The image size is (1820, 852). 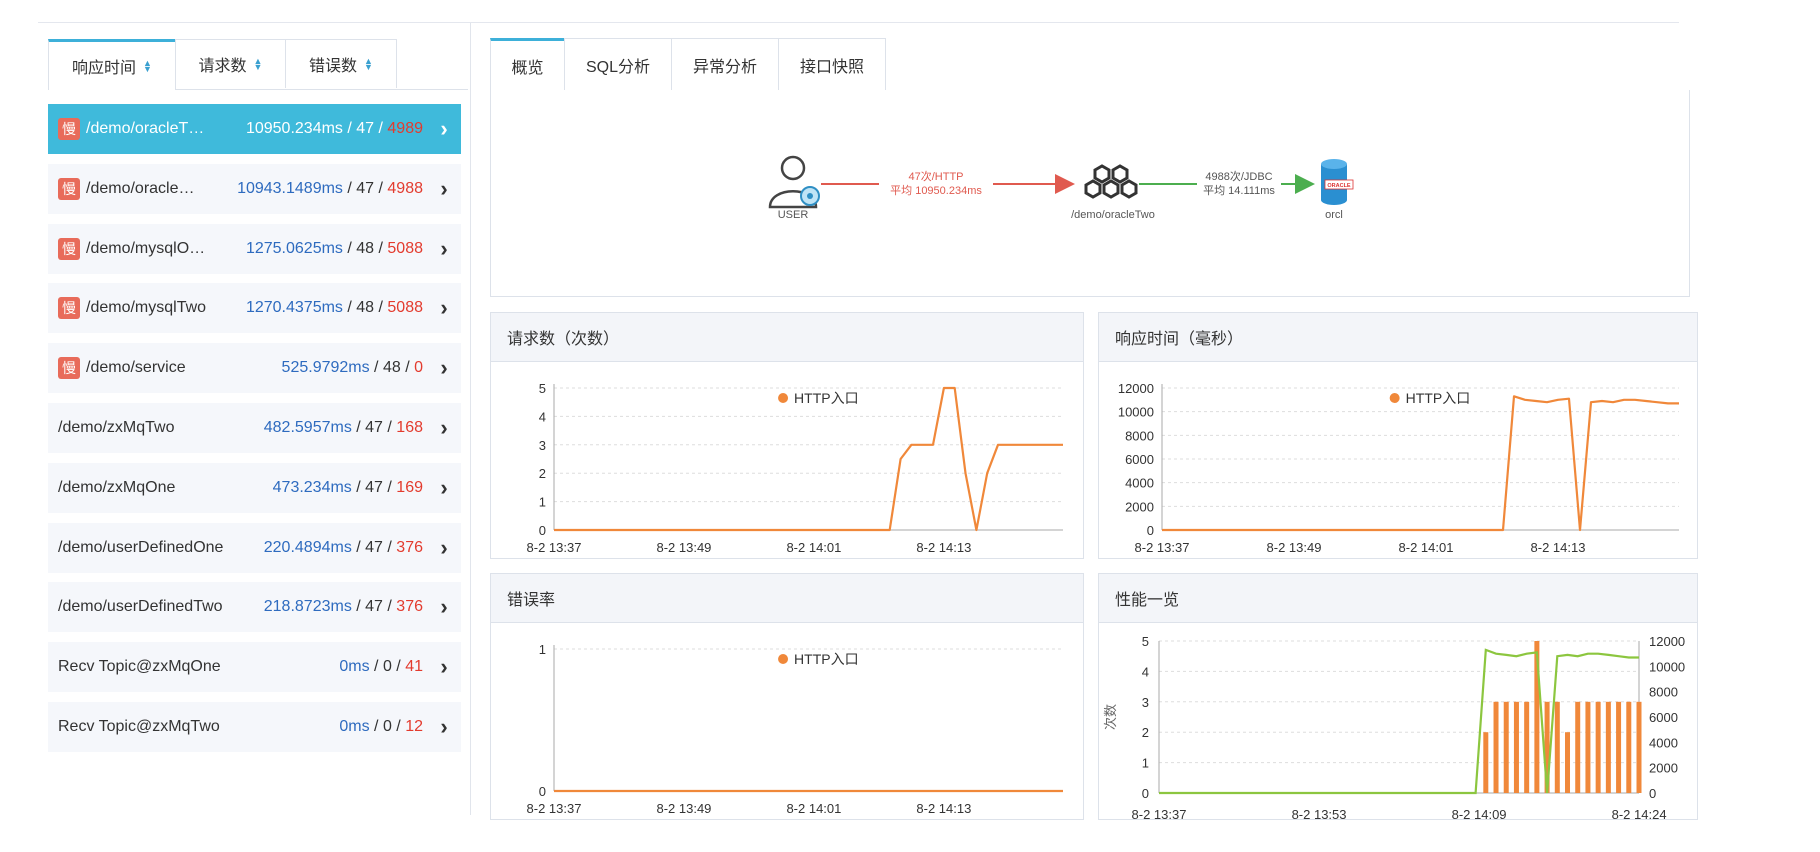 What do you see at coordinates (254, 487) in the screenshot?
I see `endpoint-row: /demo/zxMqOne 473.234ms / 47 / 169 ›` at bounding box center [254, 487].